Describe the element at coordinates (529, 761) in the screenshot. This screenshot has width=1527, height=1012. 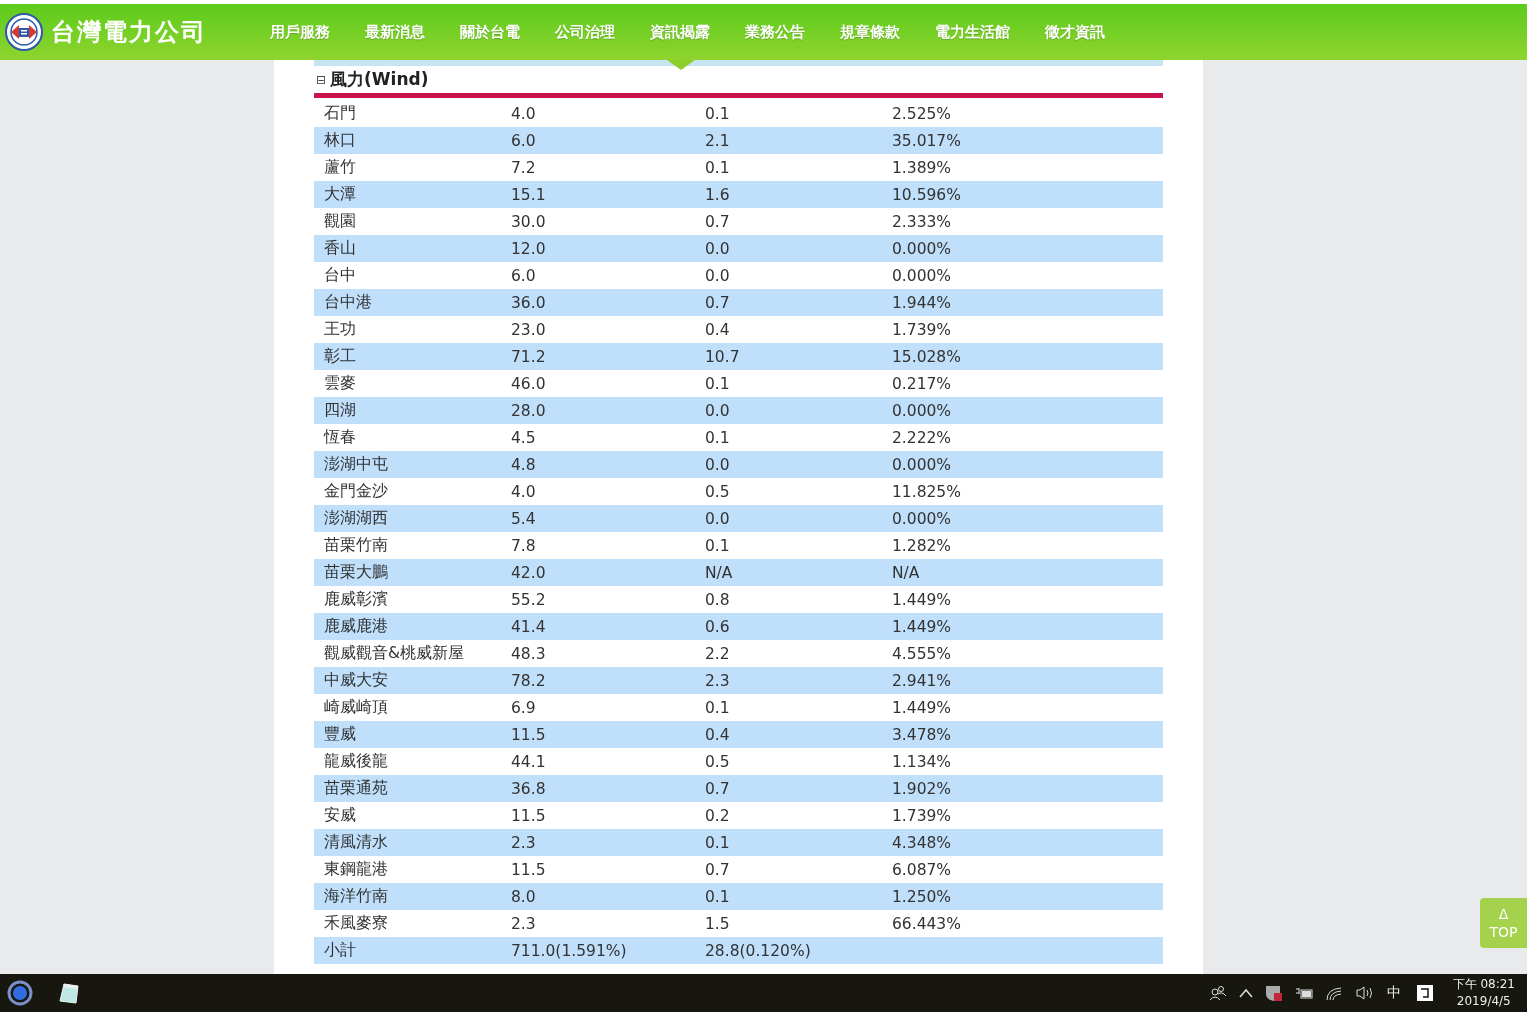
I see `table-cell-text: 44.1` at that location.